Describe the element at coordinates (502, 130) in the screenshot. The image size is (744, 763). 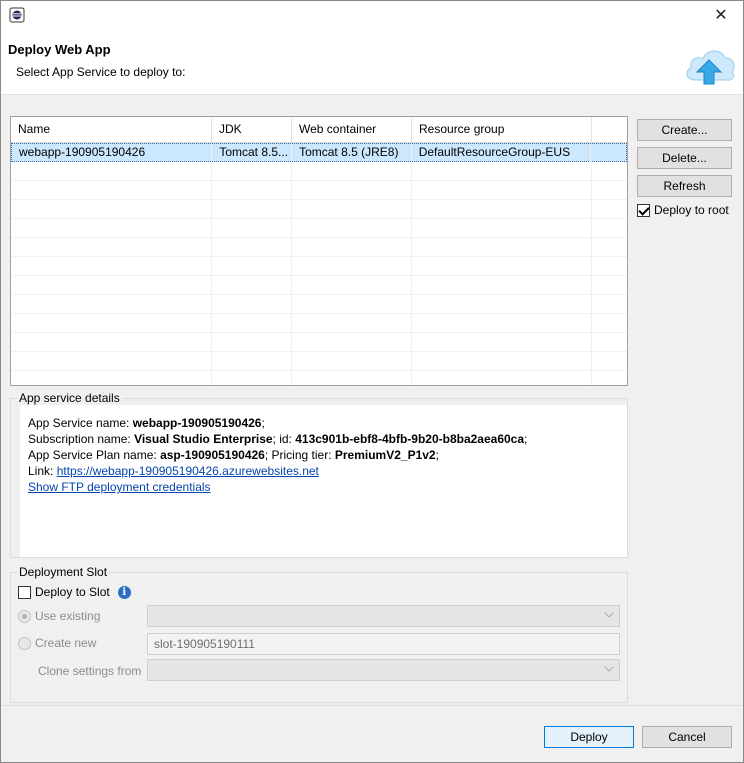
I see `column-header-resource-group: Resource group` at that location.